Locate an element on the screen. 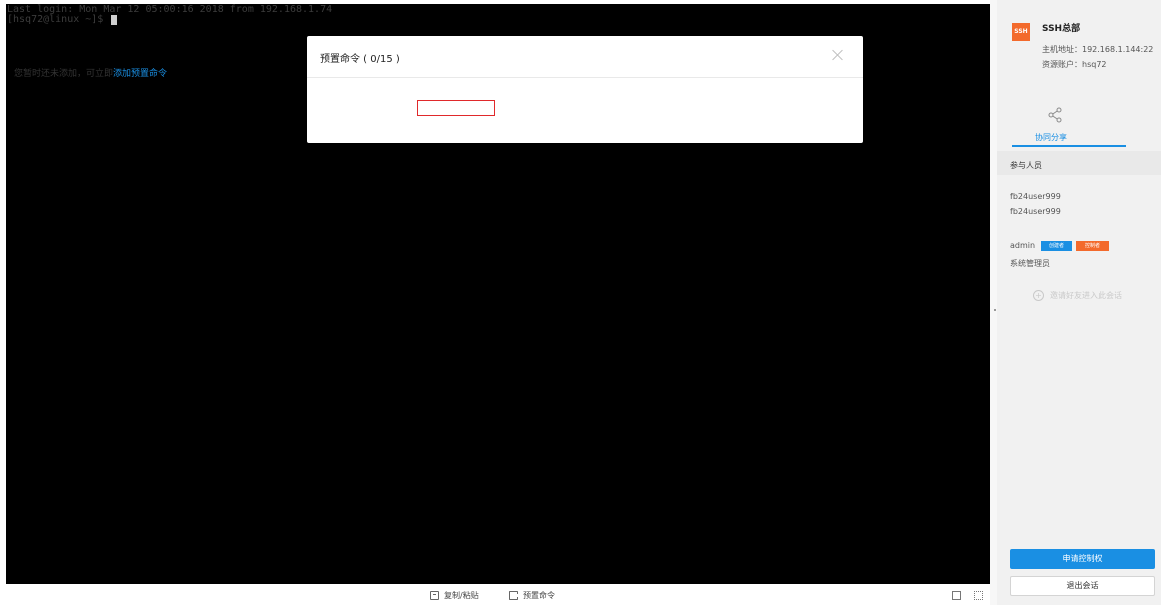 This screenshot has height=605, width=1161. modal-title: 预置命令 ( 0/15 ) is located at coordinates (360, 59).